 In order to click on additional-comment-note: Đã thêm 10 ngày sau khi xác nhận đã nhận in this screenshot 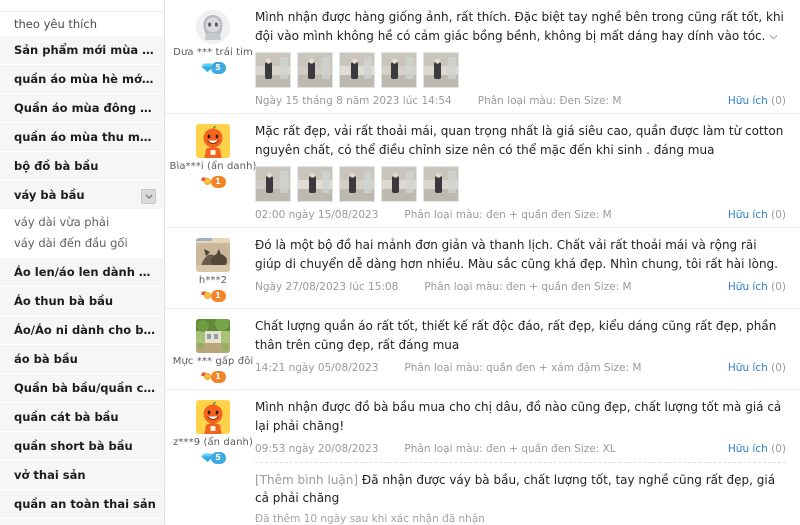, I will do `click(370, 519)`.